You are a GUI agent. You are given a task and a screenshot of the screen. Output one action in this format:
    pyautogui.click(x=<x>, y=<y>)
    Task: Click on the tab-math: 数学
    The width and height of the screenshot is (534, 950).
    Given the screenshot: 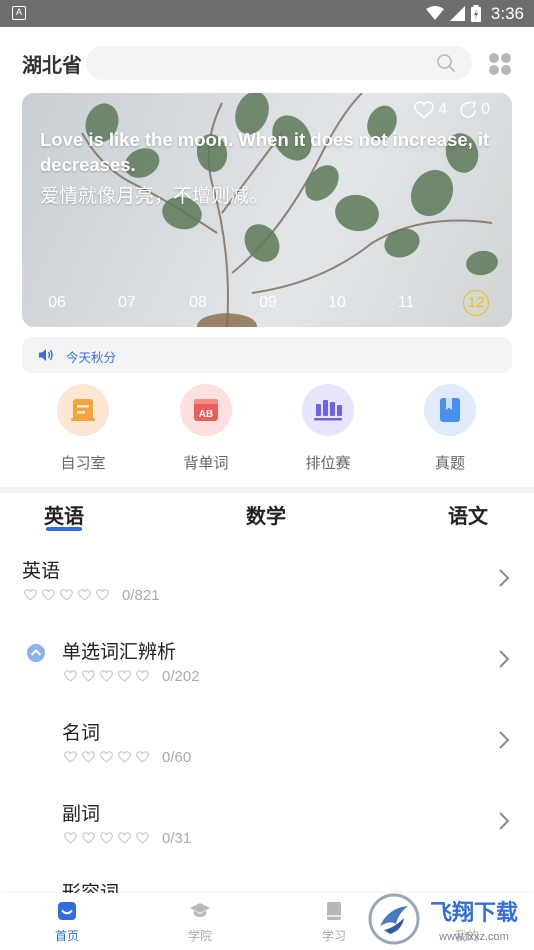 What is the action you would take?
    pyautogui.click(x=266, y=514)
    